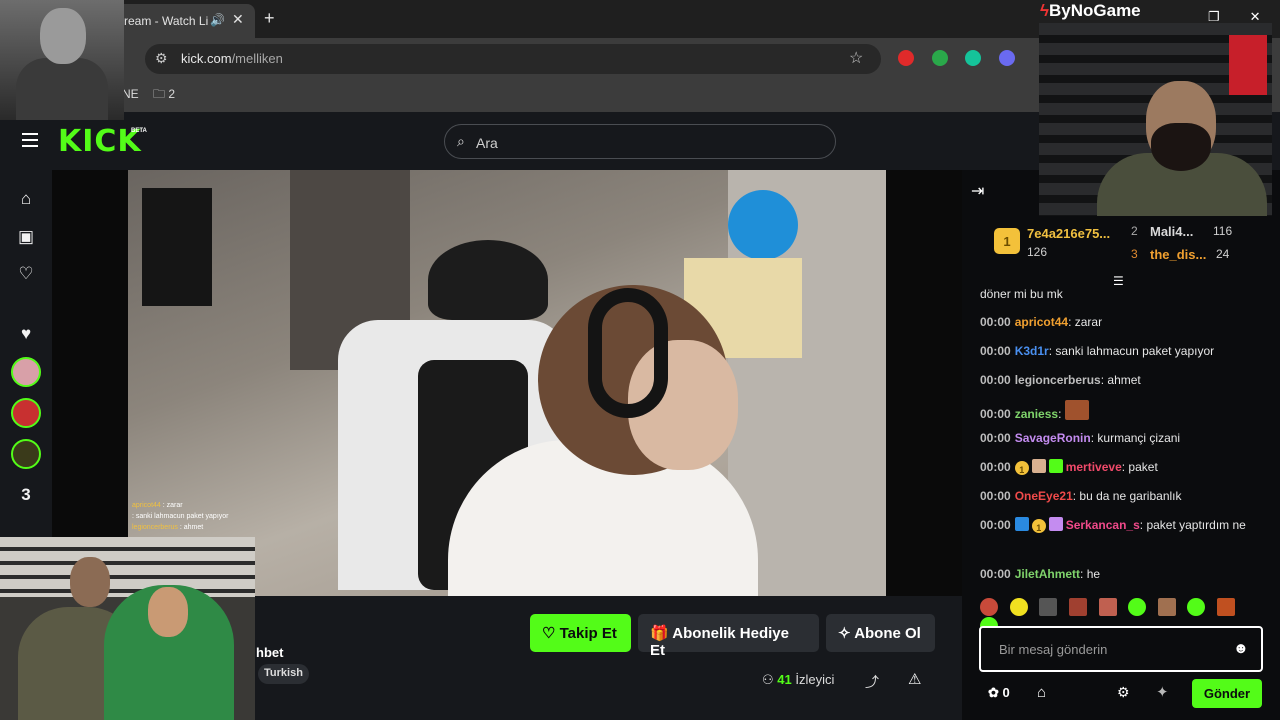 Image resolution: width=1280 pixels, height=720 pixels. What do you see at coordinates (1121, 649) in the screenshot?
I see `chat-message-input: Bir mesaj gönderin ☻` at bounding box center [1121, 649].